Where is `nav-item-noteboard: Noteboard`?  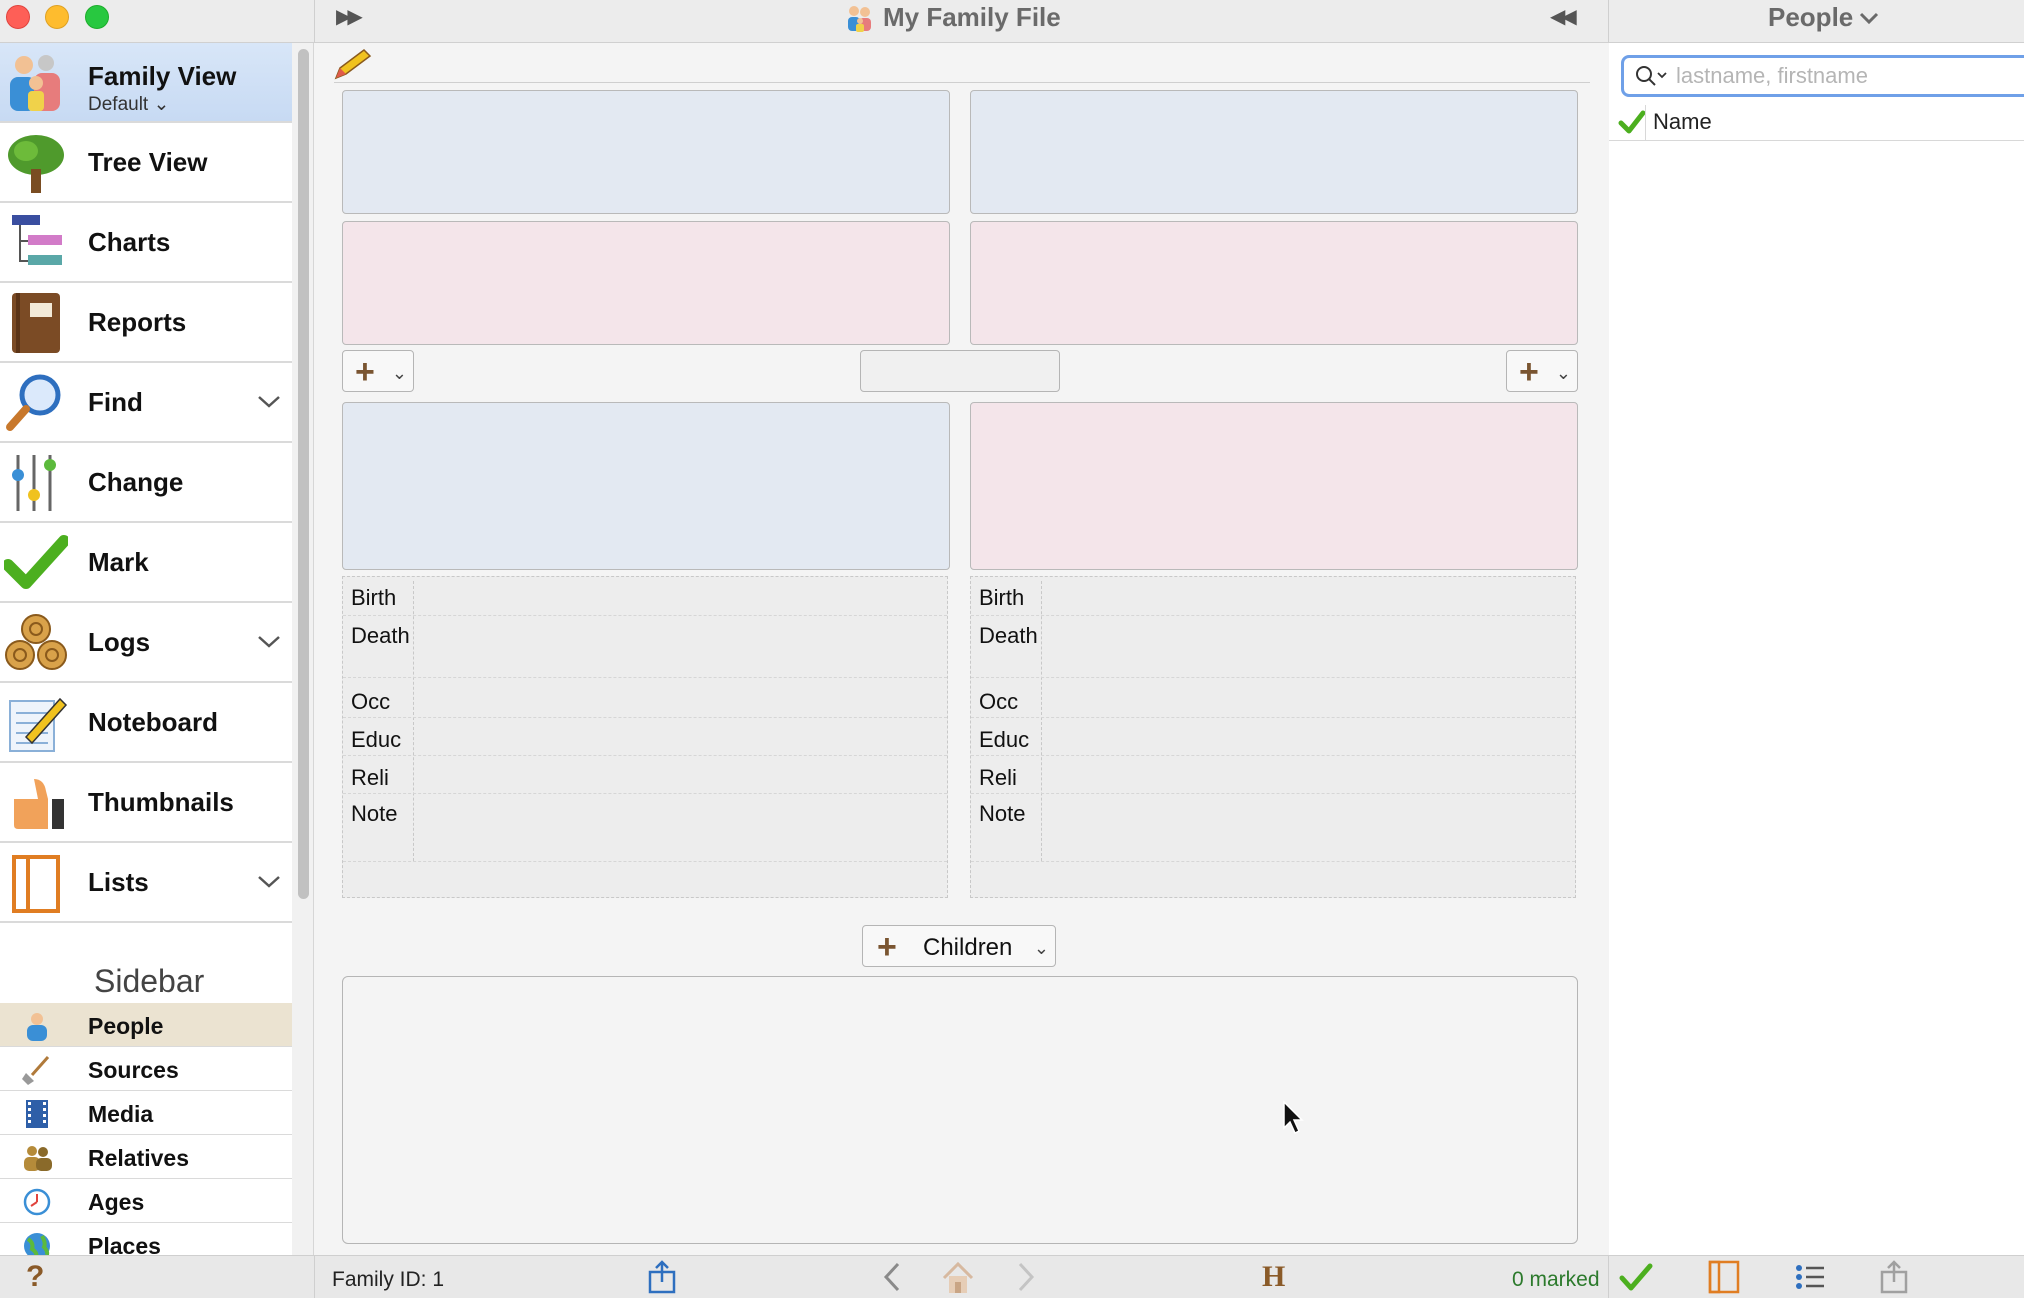 nav-item-noteboard: Noteboard is located at coordinates (146, 723).